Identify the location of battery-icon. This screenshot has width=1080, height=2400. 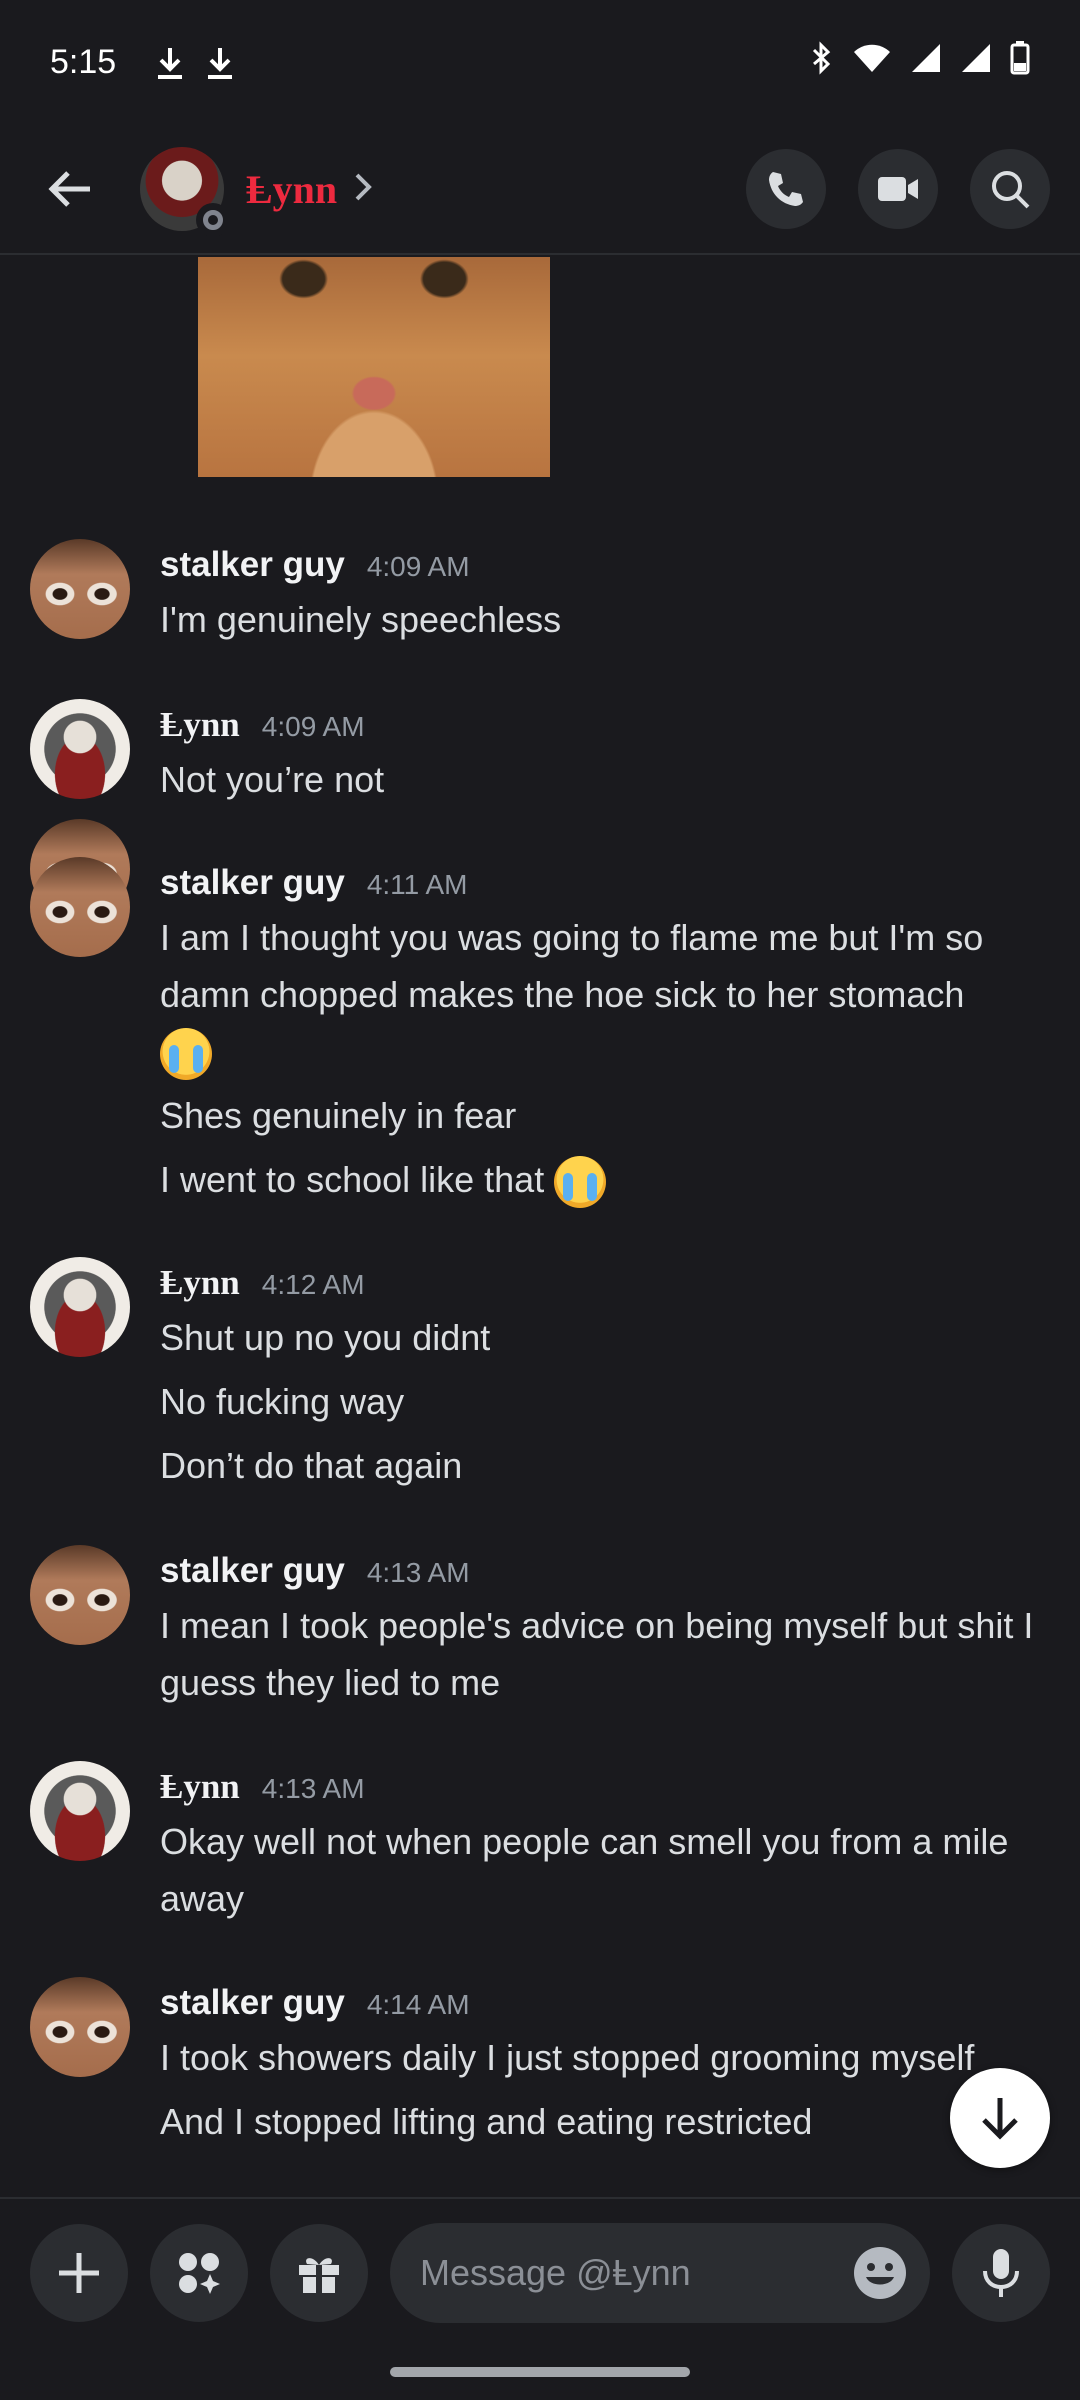
(1020, 62).